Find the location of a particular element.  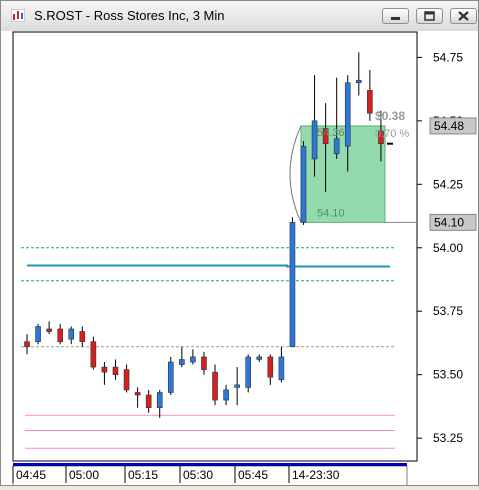

x-tick-label: 05:15 is located at coordinates (143, 475).